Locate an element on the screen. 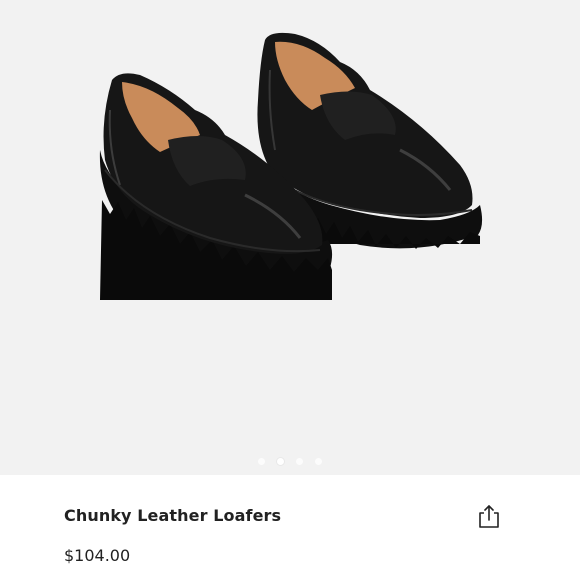 The image size is (580, 580). share-button is located at coordinates (489, 516).